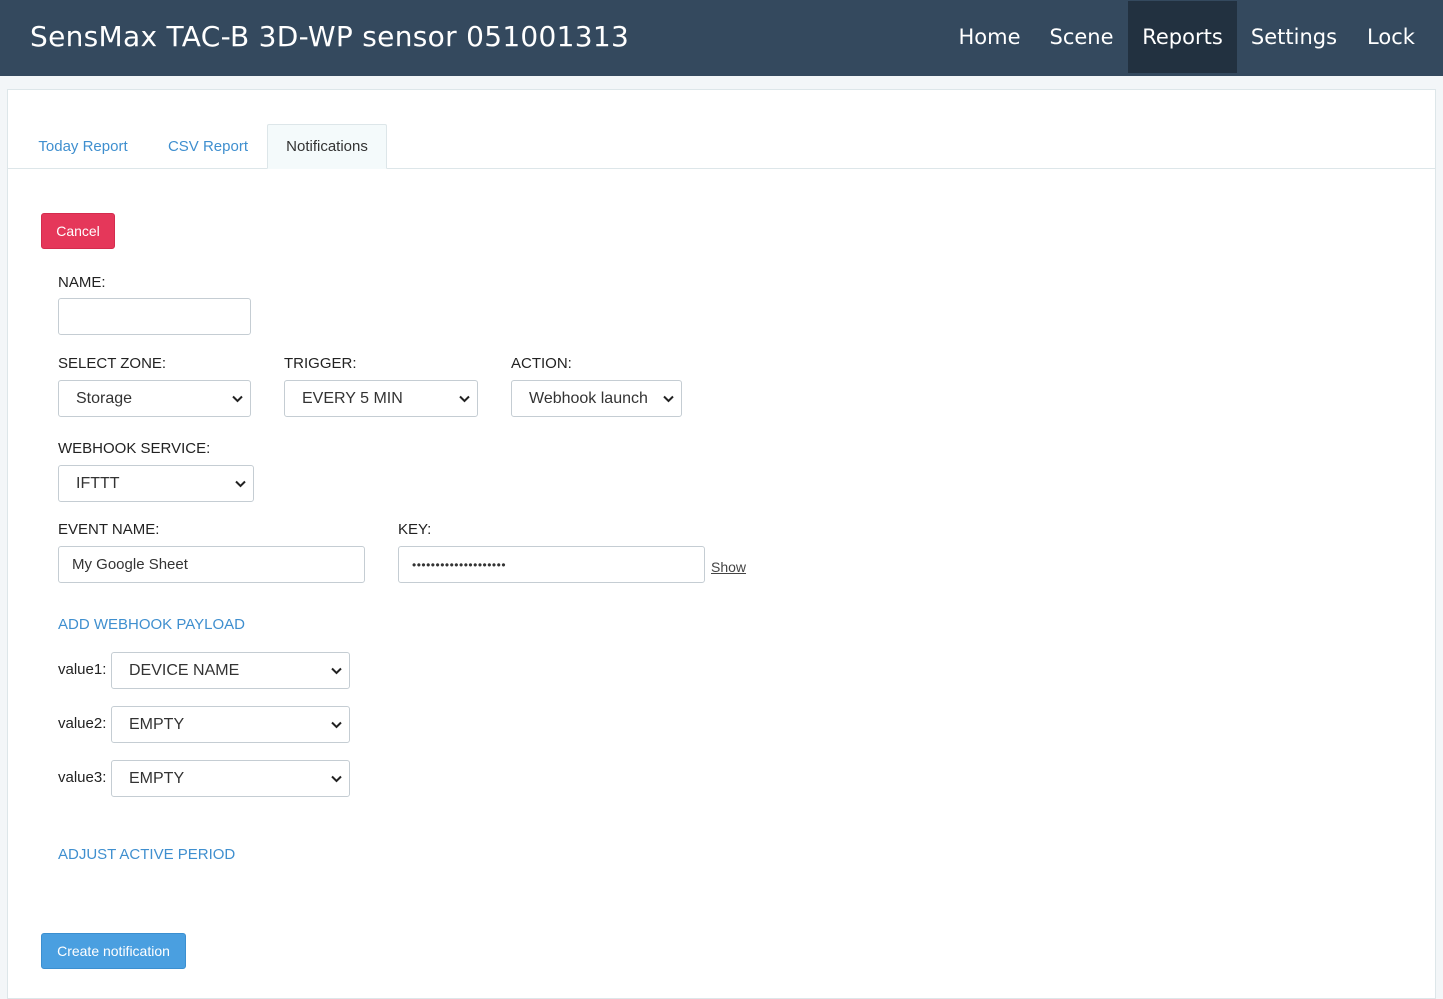  I want to click on payload-select-1: DEVICE NAME, so click(230, 670).